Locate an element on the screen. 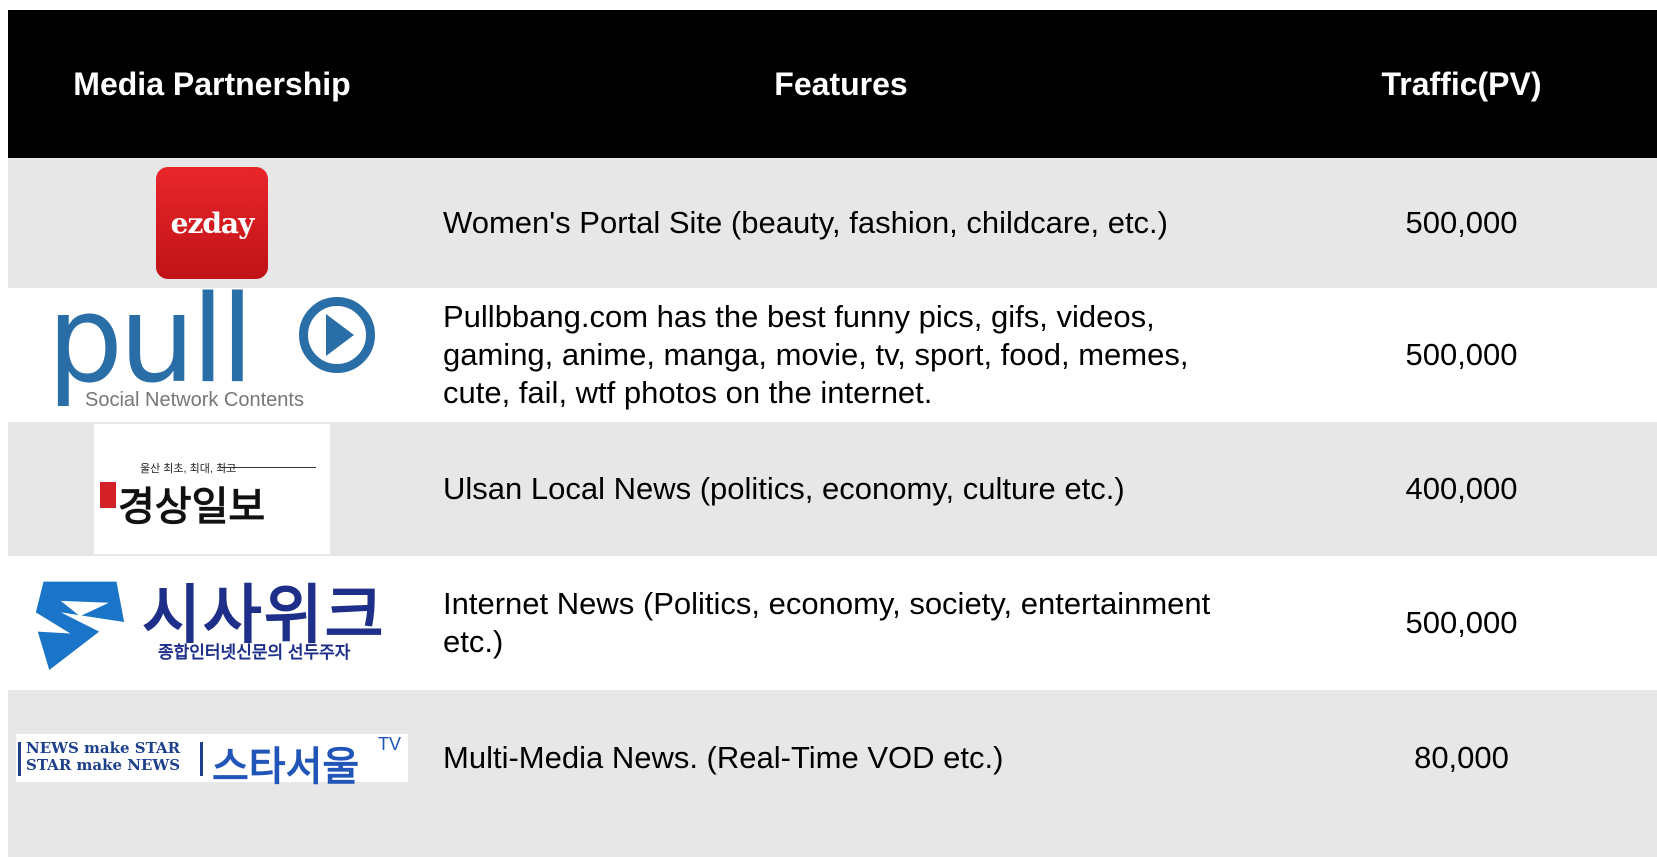  sisaweek-logo: 시사위크 종합인터넷신문의 선두주자 is located at coordinates (212, 623).